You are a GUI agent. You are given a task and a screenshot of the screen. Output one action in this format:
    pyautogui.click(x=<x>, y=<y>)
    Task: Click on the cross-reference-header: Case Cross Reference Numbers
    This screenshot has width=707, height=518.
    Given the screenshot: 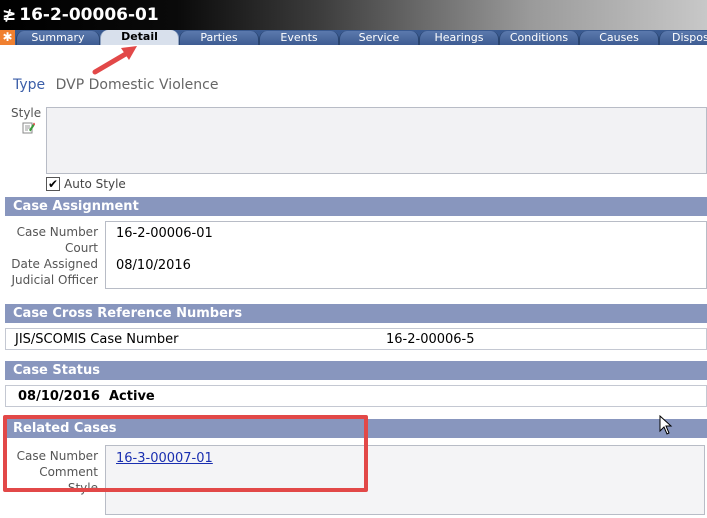 What is the action you would take?
    pyautogui.click(x=356, y=313)
    